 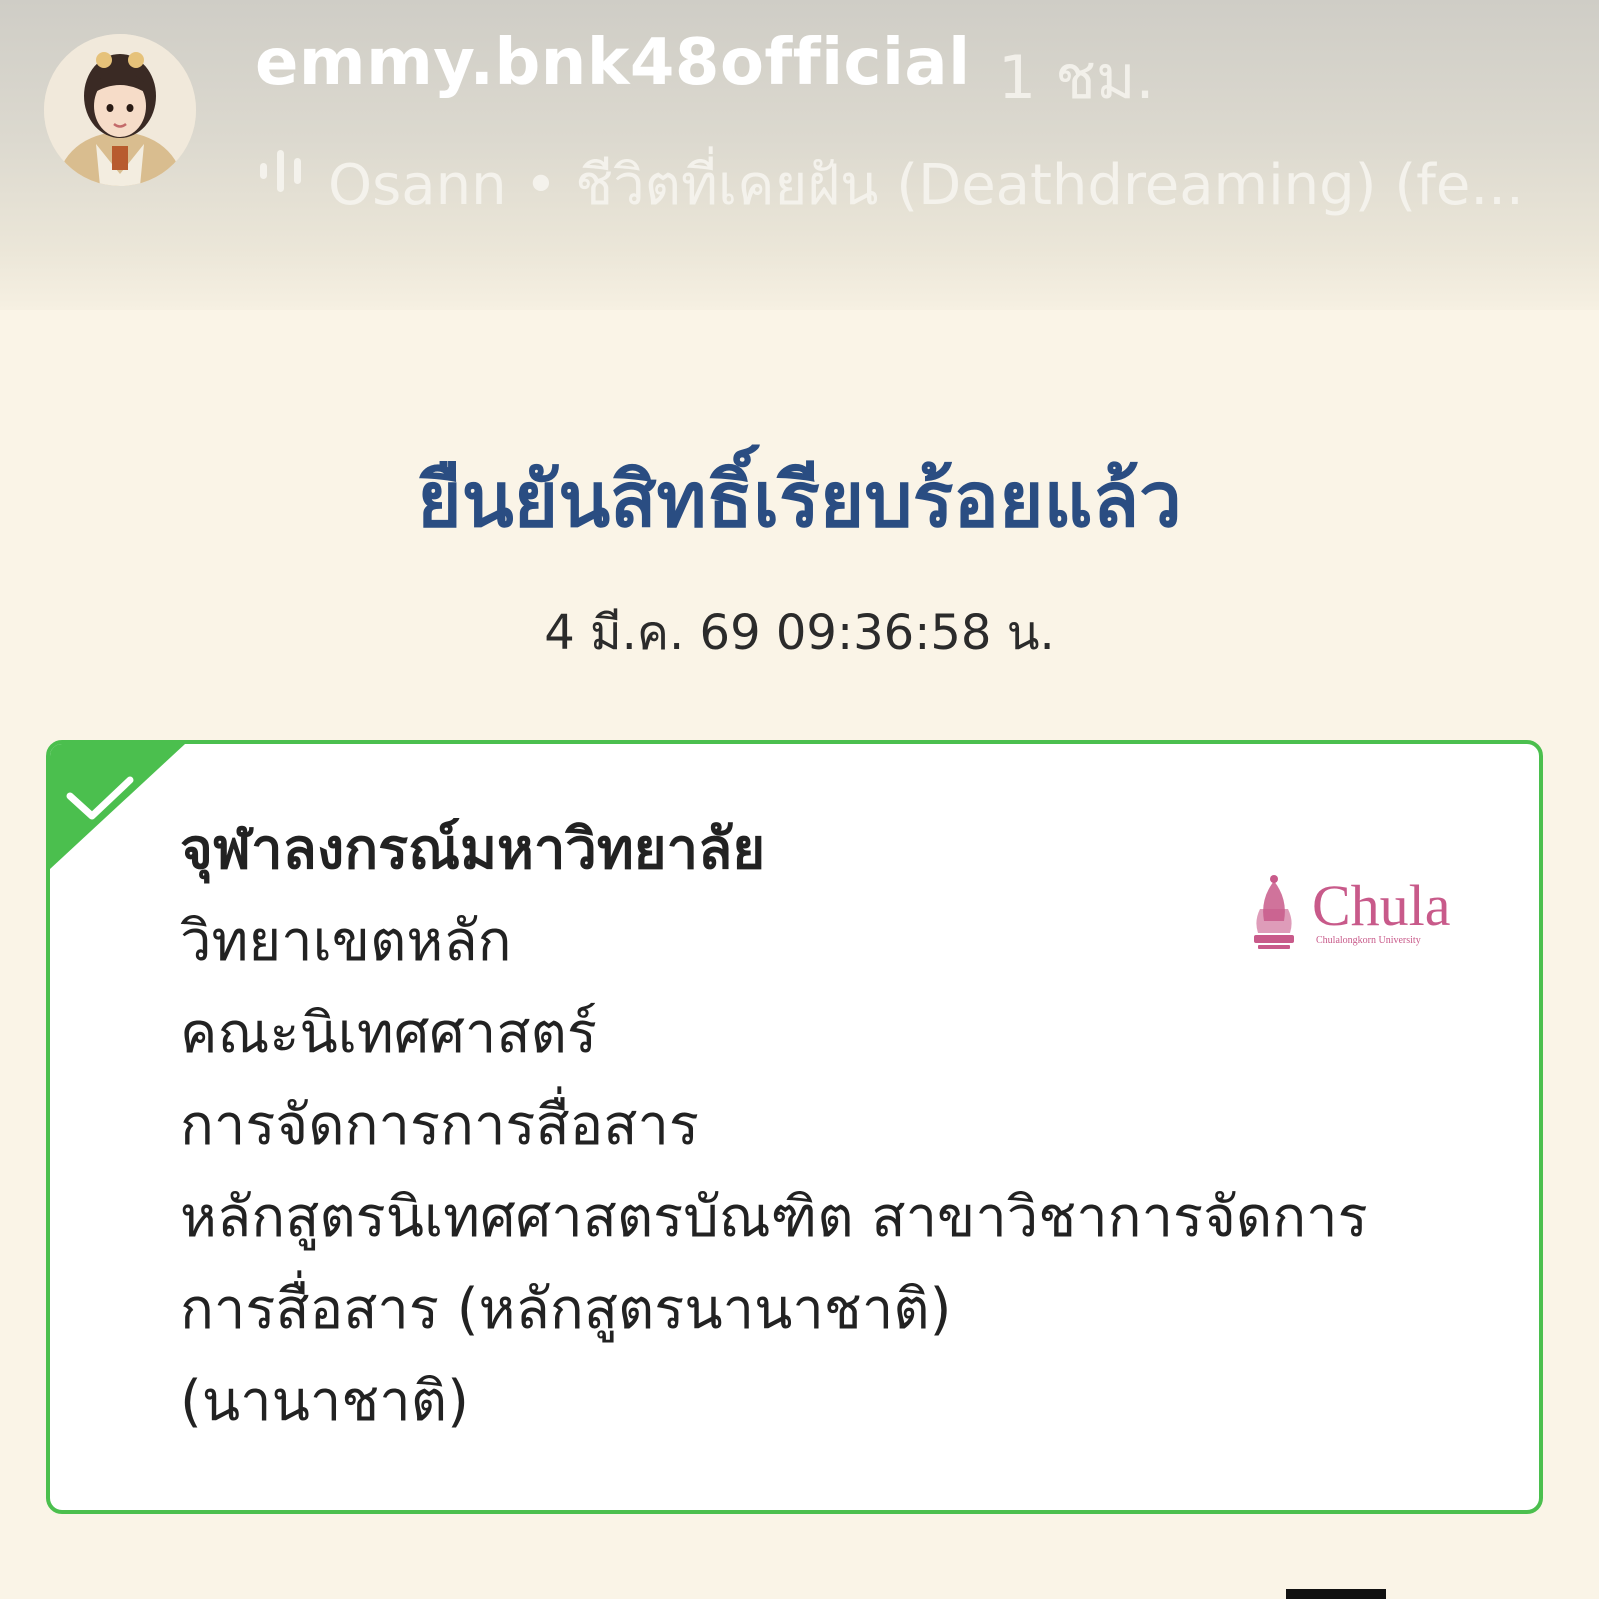 I want to click on avatar-image, so click(x=120, y=110).